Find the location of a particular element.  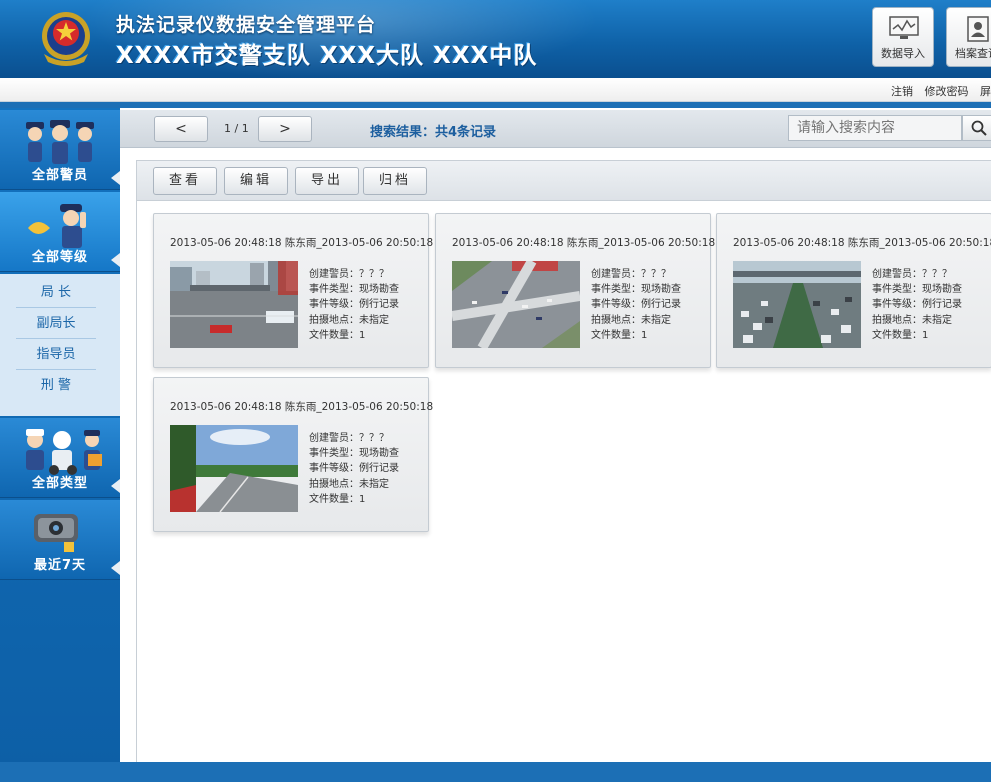

view-button: 查看 is located at coordinates (185, 181).